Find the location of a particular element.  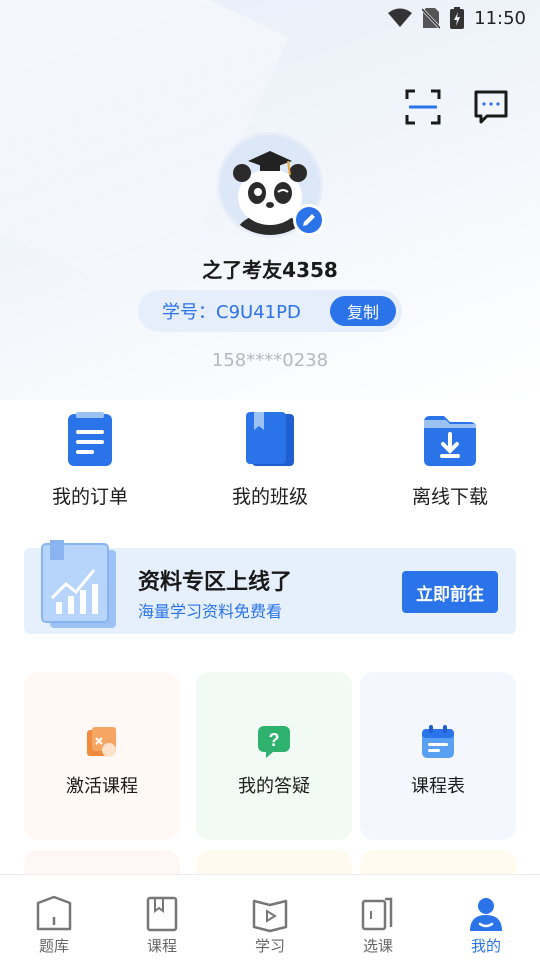

pencil-icon is located at coordinates (309, 220).